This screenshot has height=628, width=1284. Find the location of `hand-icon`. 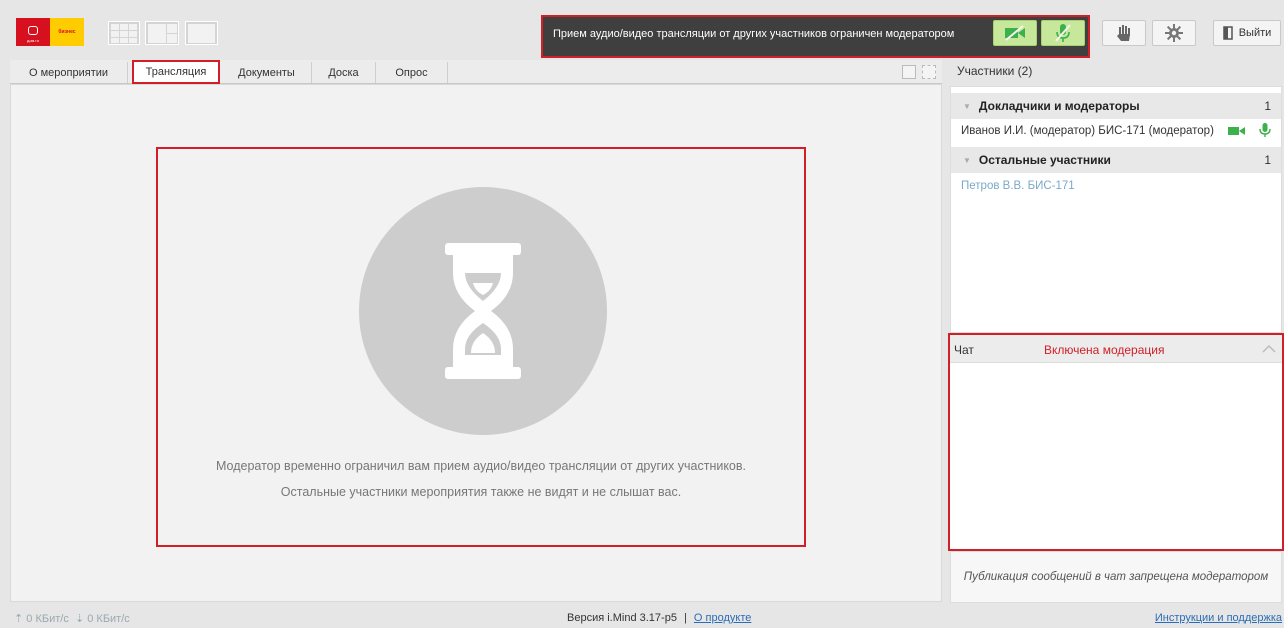

hand-icon is located at coordinates (1123, 33).